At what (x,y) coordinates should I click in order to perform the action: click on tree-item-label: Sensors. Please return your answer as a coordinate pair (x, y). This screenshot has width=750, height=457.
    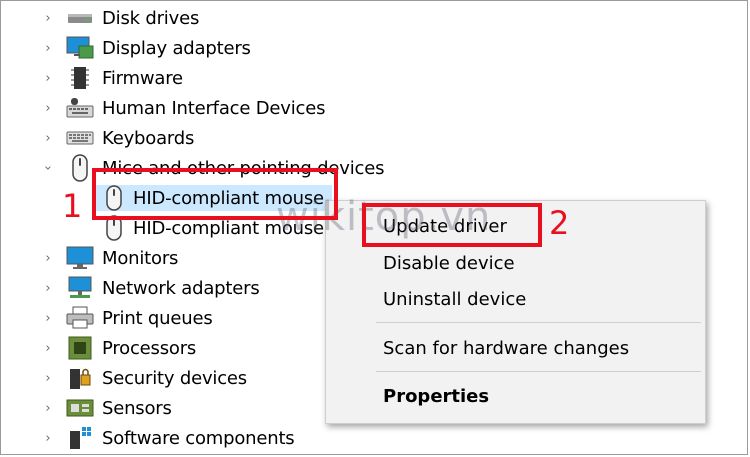
    Looking at the image, I should click on (137, 408).